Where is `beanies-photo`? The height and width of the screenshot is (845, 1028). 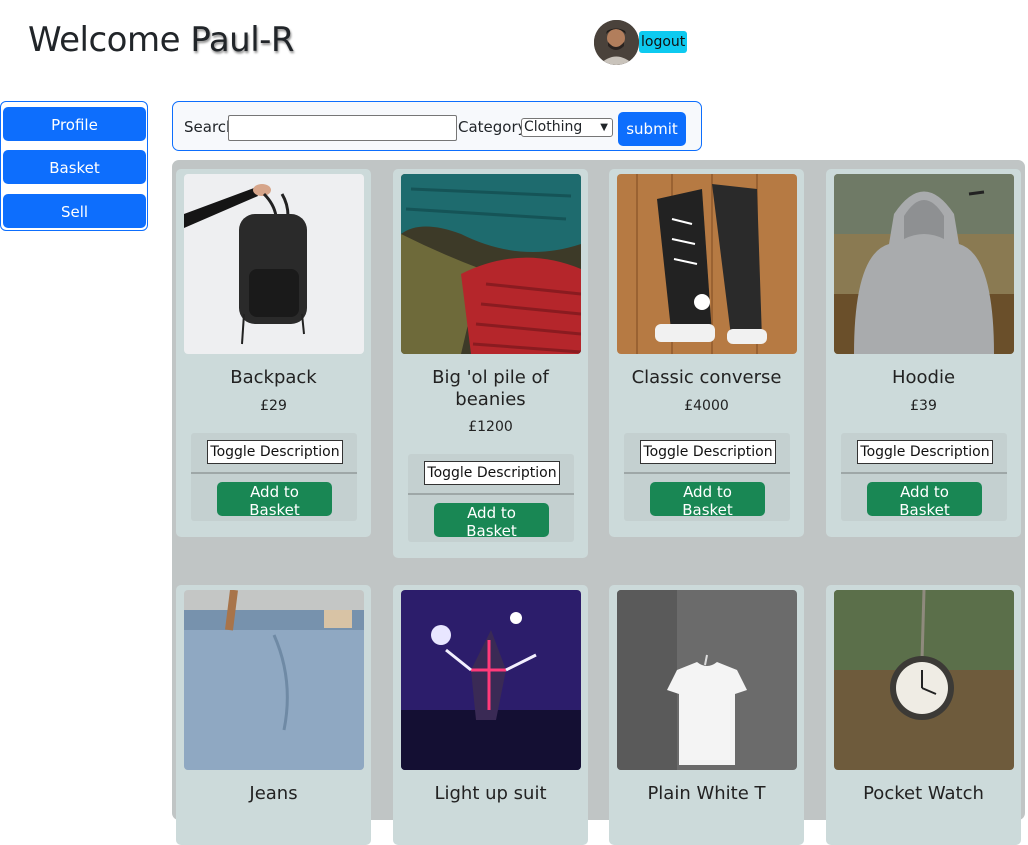 beanies-photo is located at coordinates (491, 264).